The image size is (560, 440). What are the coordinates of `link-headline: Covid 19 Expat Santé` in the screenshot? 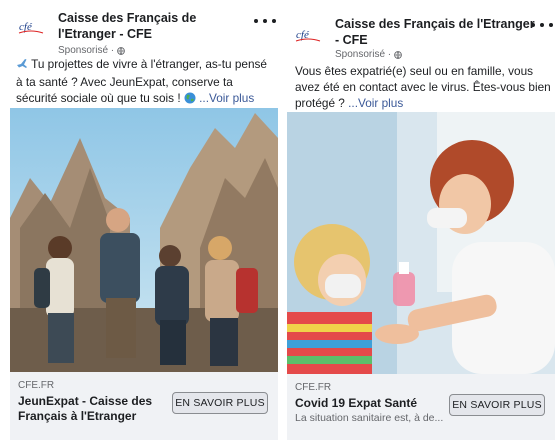 It's located at (356, 403).